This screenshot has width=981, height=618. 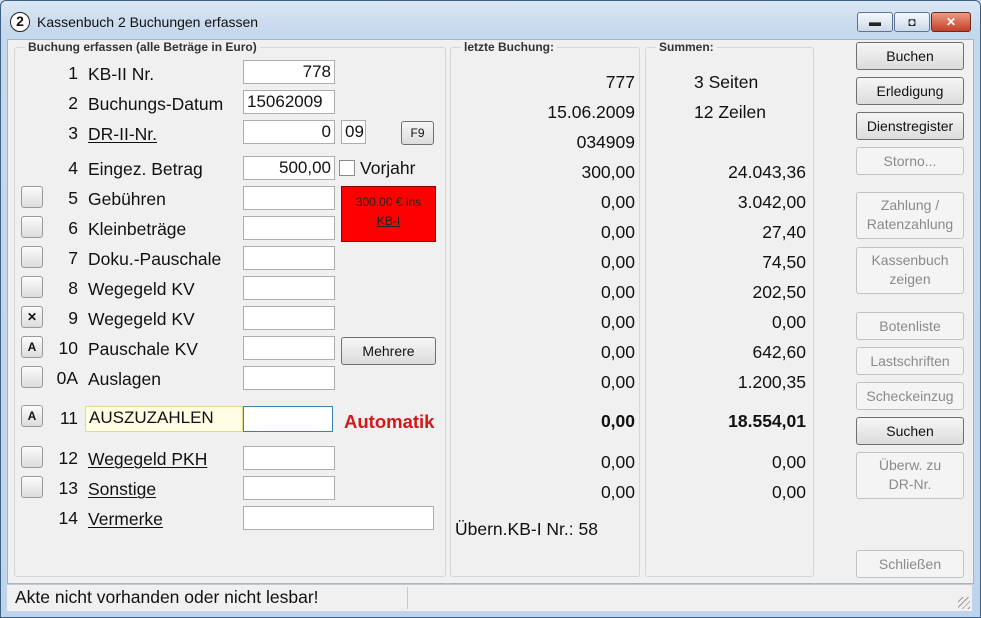 I want to click on dienstregister-button: Dienstregister, so click(x=910, y=126).